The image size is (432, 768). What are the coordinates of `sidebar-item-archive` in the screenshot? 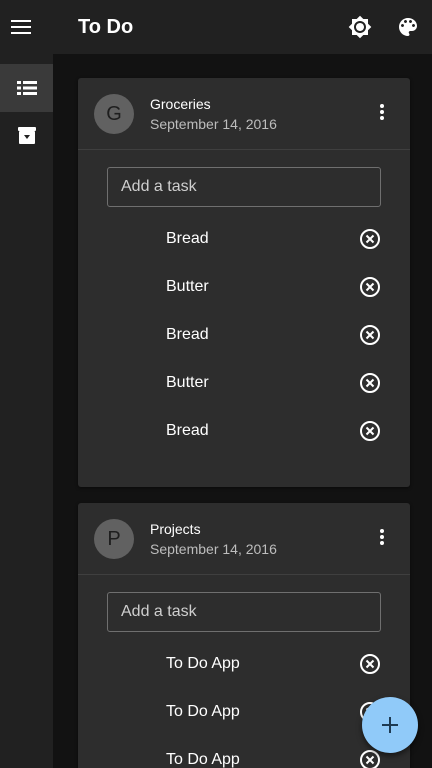 It's located at (26, 136).